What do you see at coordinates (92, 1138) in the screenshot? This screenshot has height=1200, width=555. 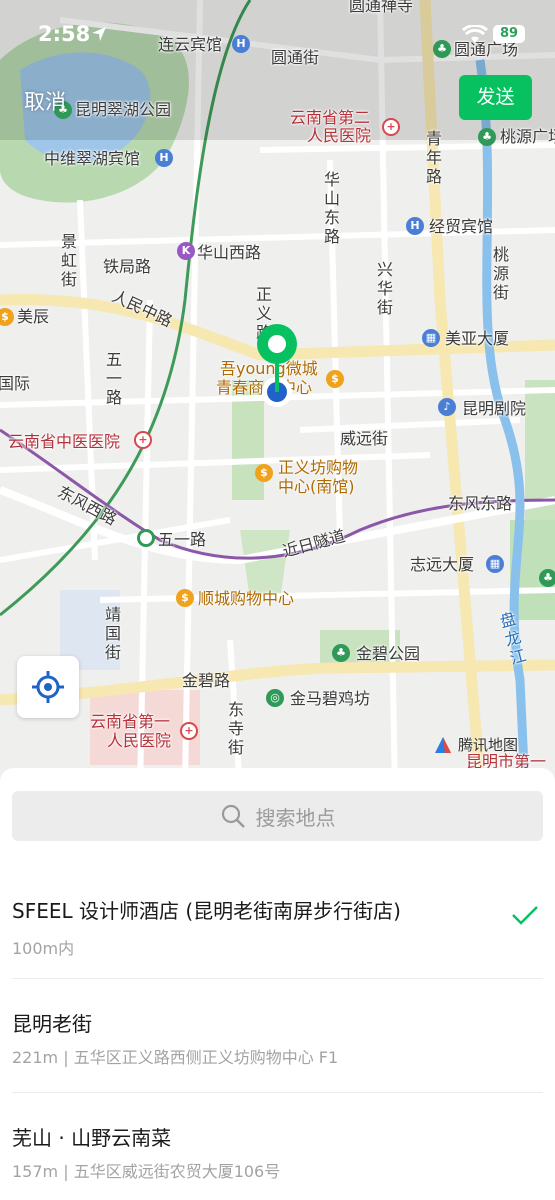 I see `result-name: 芜山 · 山野云南菜` at bounding box center [92, 1138].